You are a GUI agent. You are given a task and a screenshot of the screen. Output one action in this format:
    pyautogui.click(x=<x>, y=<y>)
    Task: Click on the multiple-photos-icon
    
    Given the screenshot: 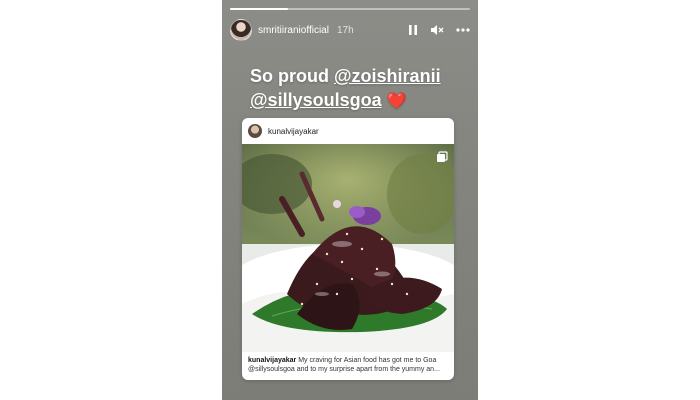 What is the action you would take?
    pyautogui.click(x=442, y=159)
    